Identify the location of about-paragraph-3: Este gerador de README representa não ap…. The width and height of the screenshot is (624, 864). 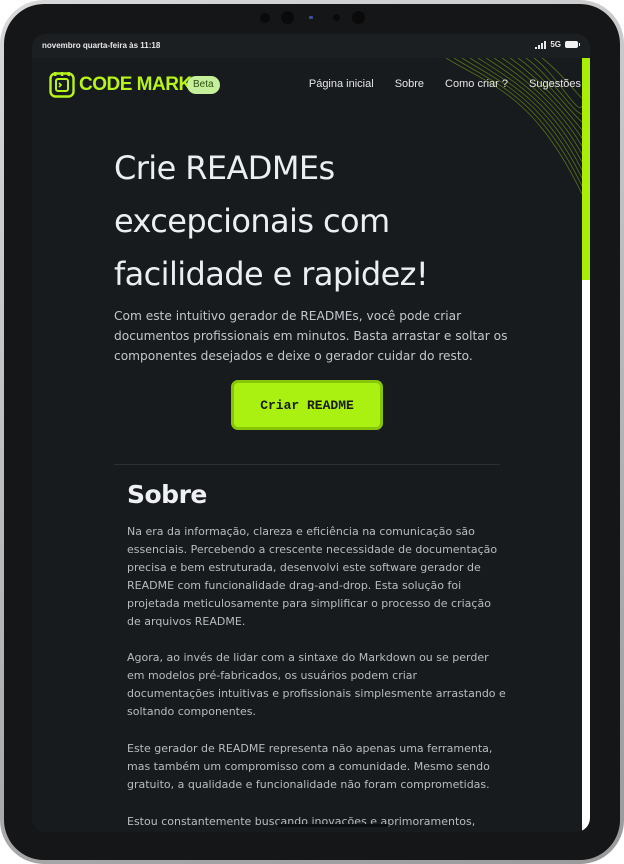
(310, 766).